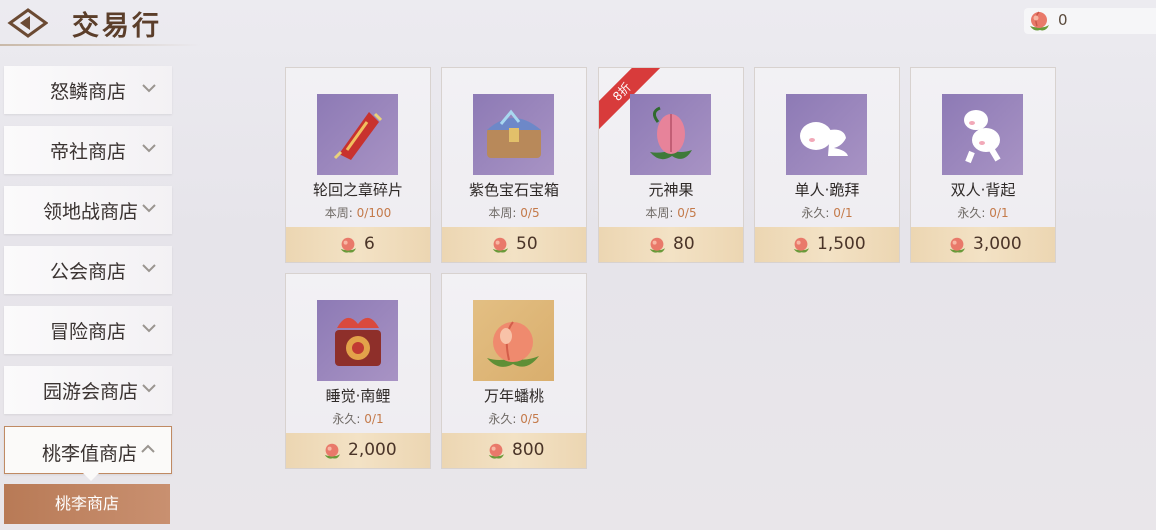 The height and width of the screenshot is (530, 1156). I want to click on sidebar-item-adventure-shop: 冒险商店, so click(88, 330).